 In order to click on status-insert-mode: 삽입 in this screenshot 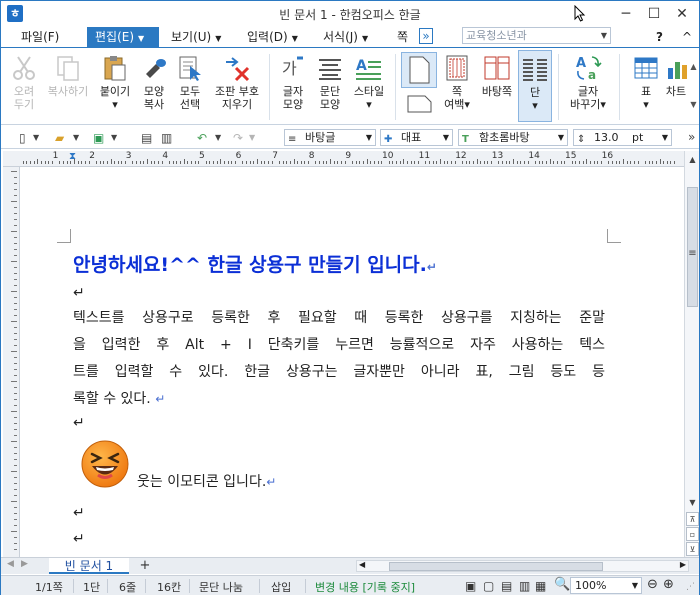, I will do `click(281, 587)`.